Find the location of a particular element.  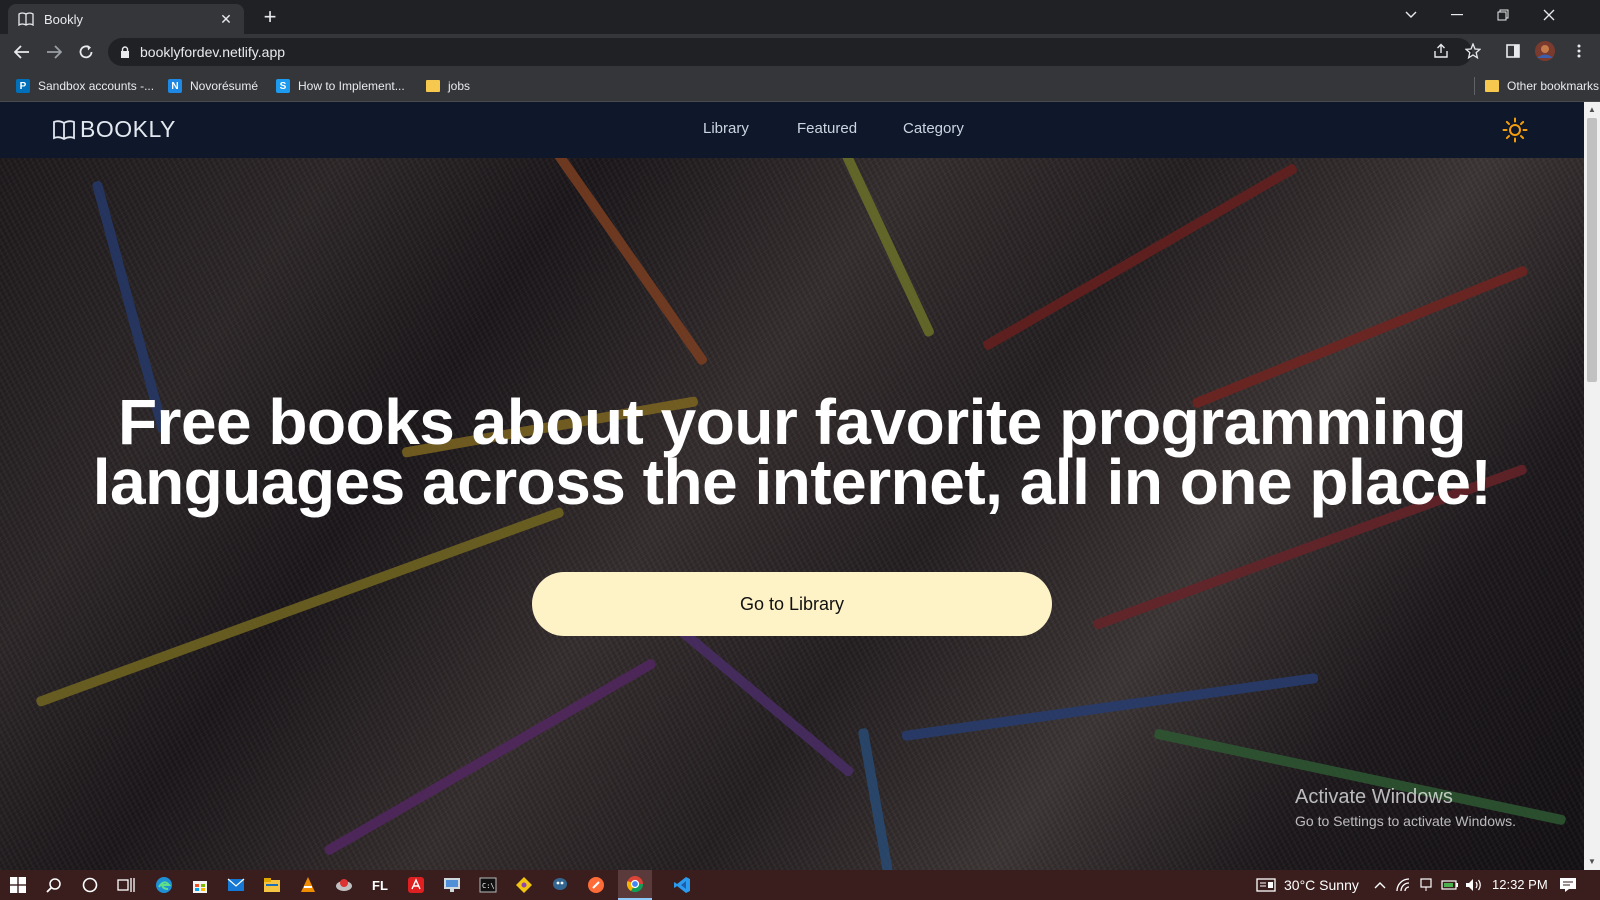

address-bar: booklyfordev.netlify.app is located at coordinates (790, 52).